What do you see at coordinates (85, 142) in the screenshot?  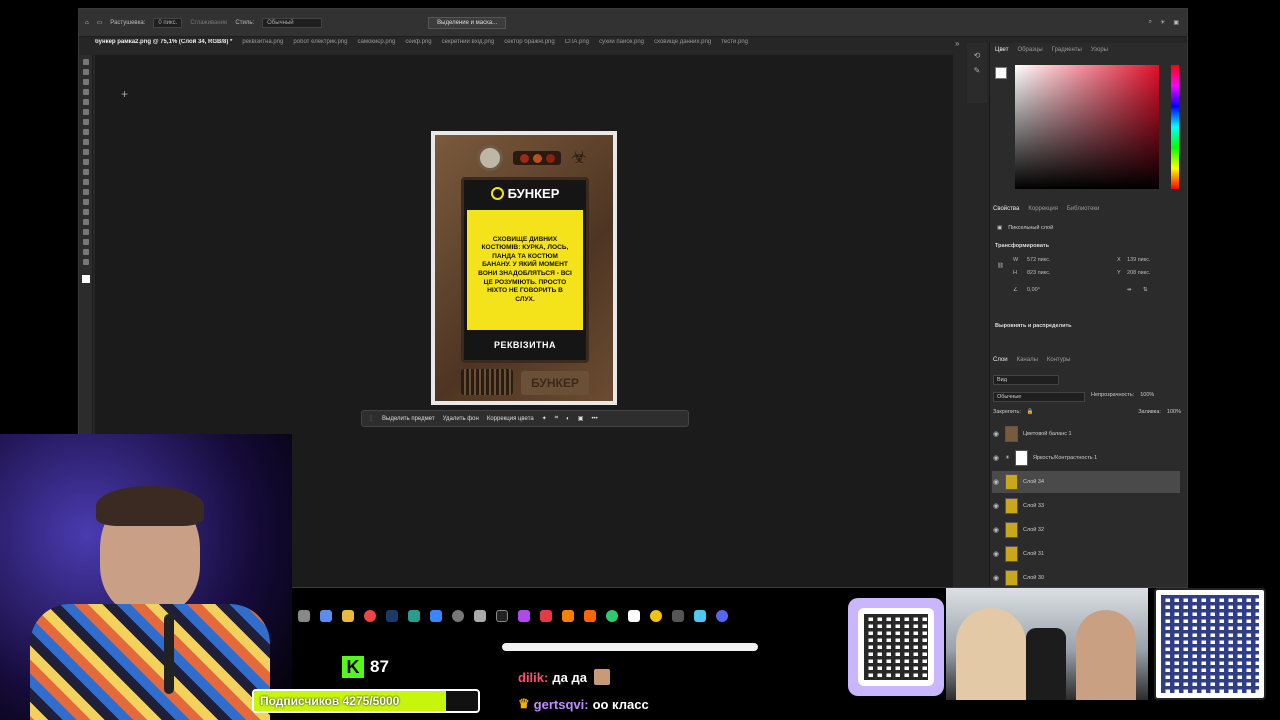 I see `brush-tool-icon` at bounding box center [85, 142].